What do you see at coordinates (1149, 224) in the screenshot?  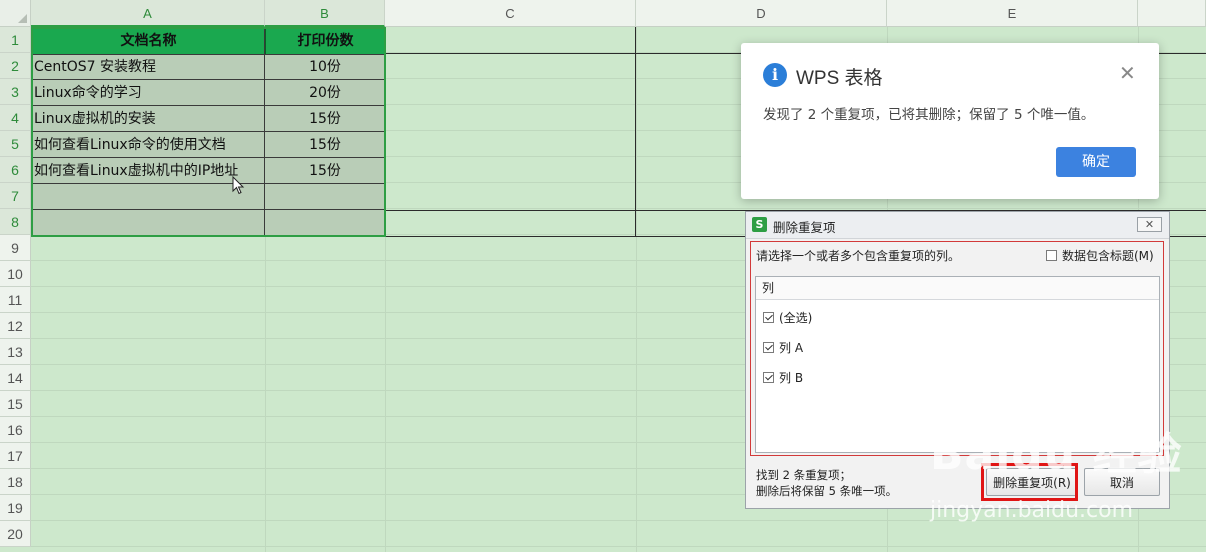 I see `dialog-close-button: ✕` at bounding box center [1149, 224].